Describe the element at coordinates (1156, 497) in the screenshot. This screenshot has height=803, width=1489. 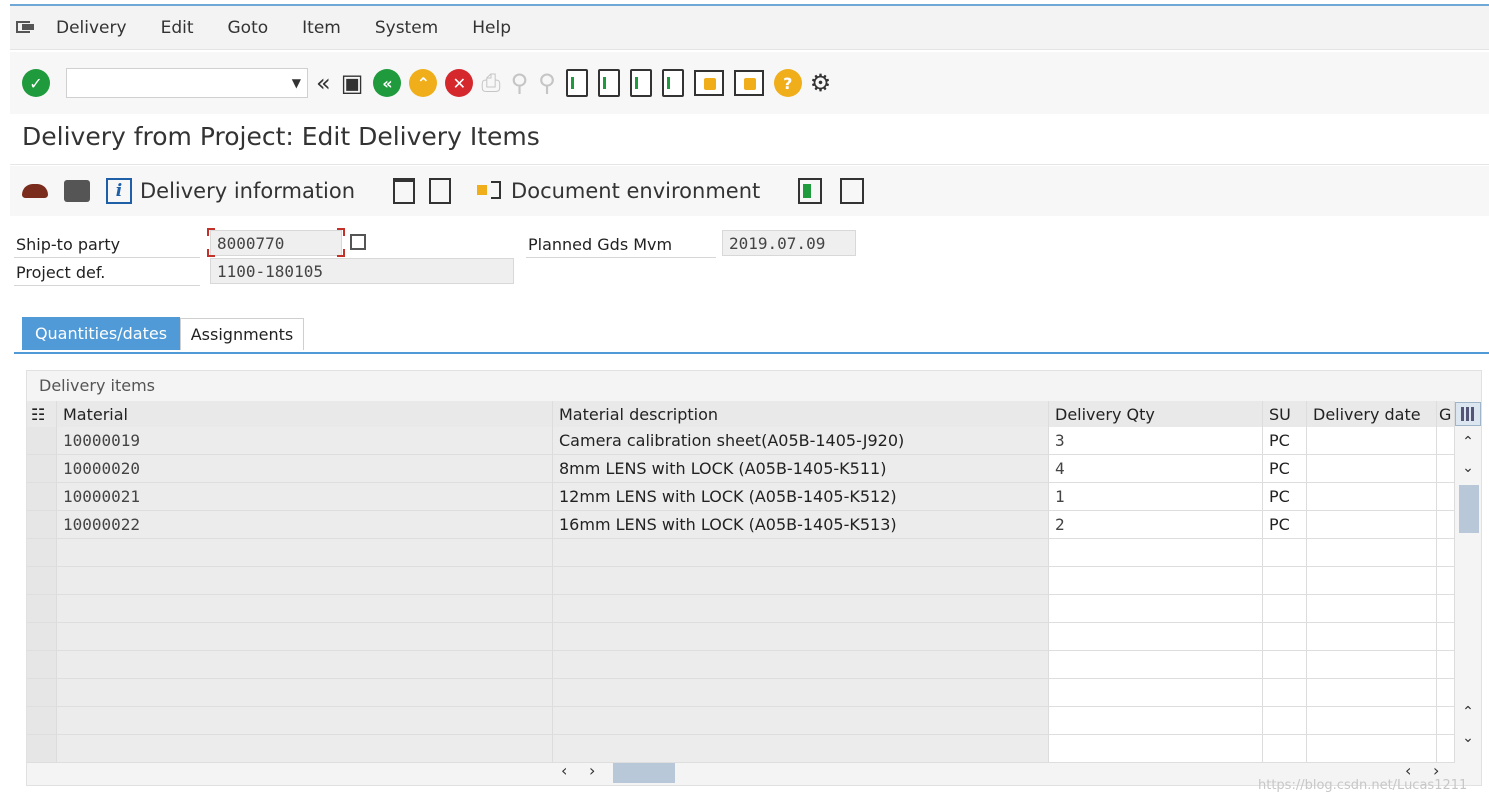
I see `cell-delivery-qty: 1` at that location.